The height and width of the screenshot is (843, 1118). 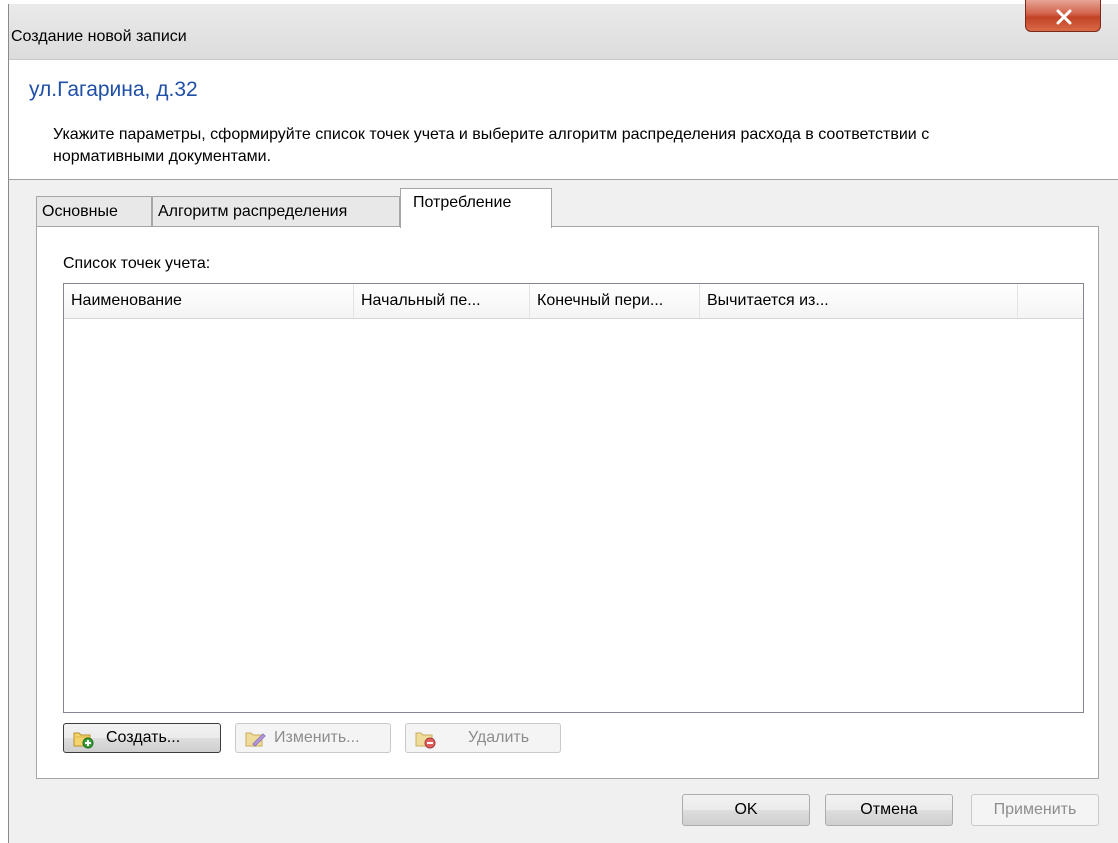 What do you see at coordinates (426, 741) in the screenshot?
I see `folder-delete-icon` at bounding box center [426, 741].